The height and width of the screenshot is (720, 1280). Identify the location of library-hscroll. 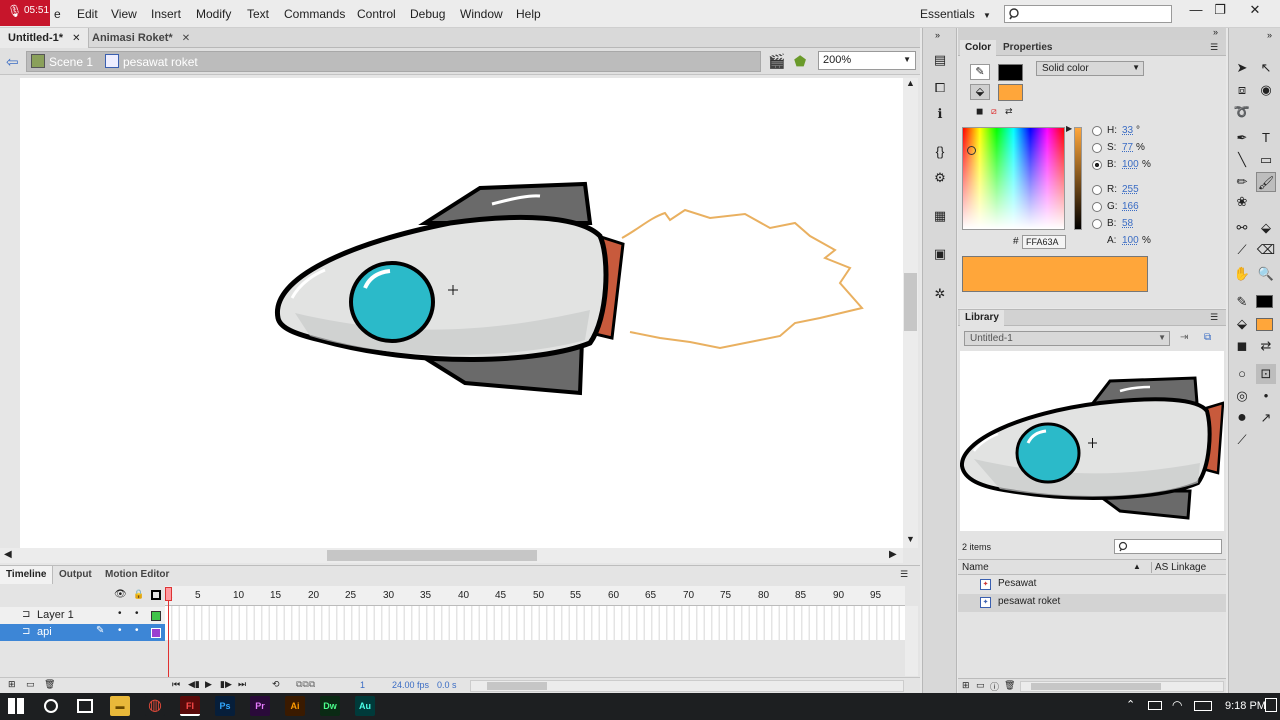
(1122, 686).